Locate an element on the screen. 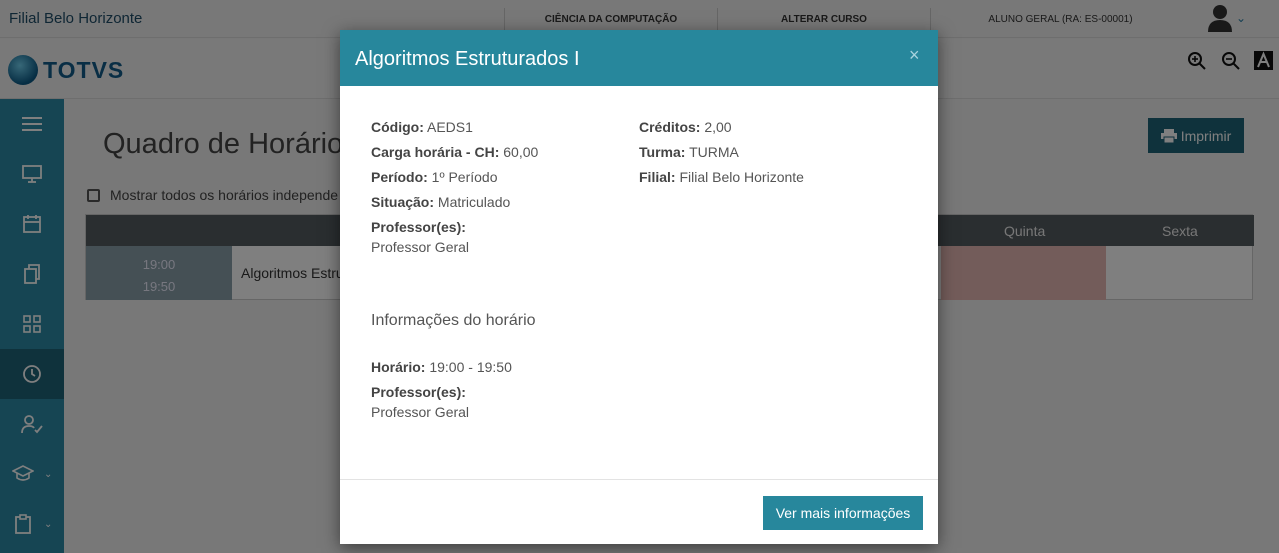 The width and height of the screenshot is (1279, 553). info-turma: Turma: TURMA is located at coordinates (689, 152).